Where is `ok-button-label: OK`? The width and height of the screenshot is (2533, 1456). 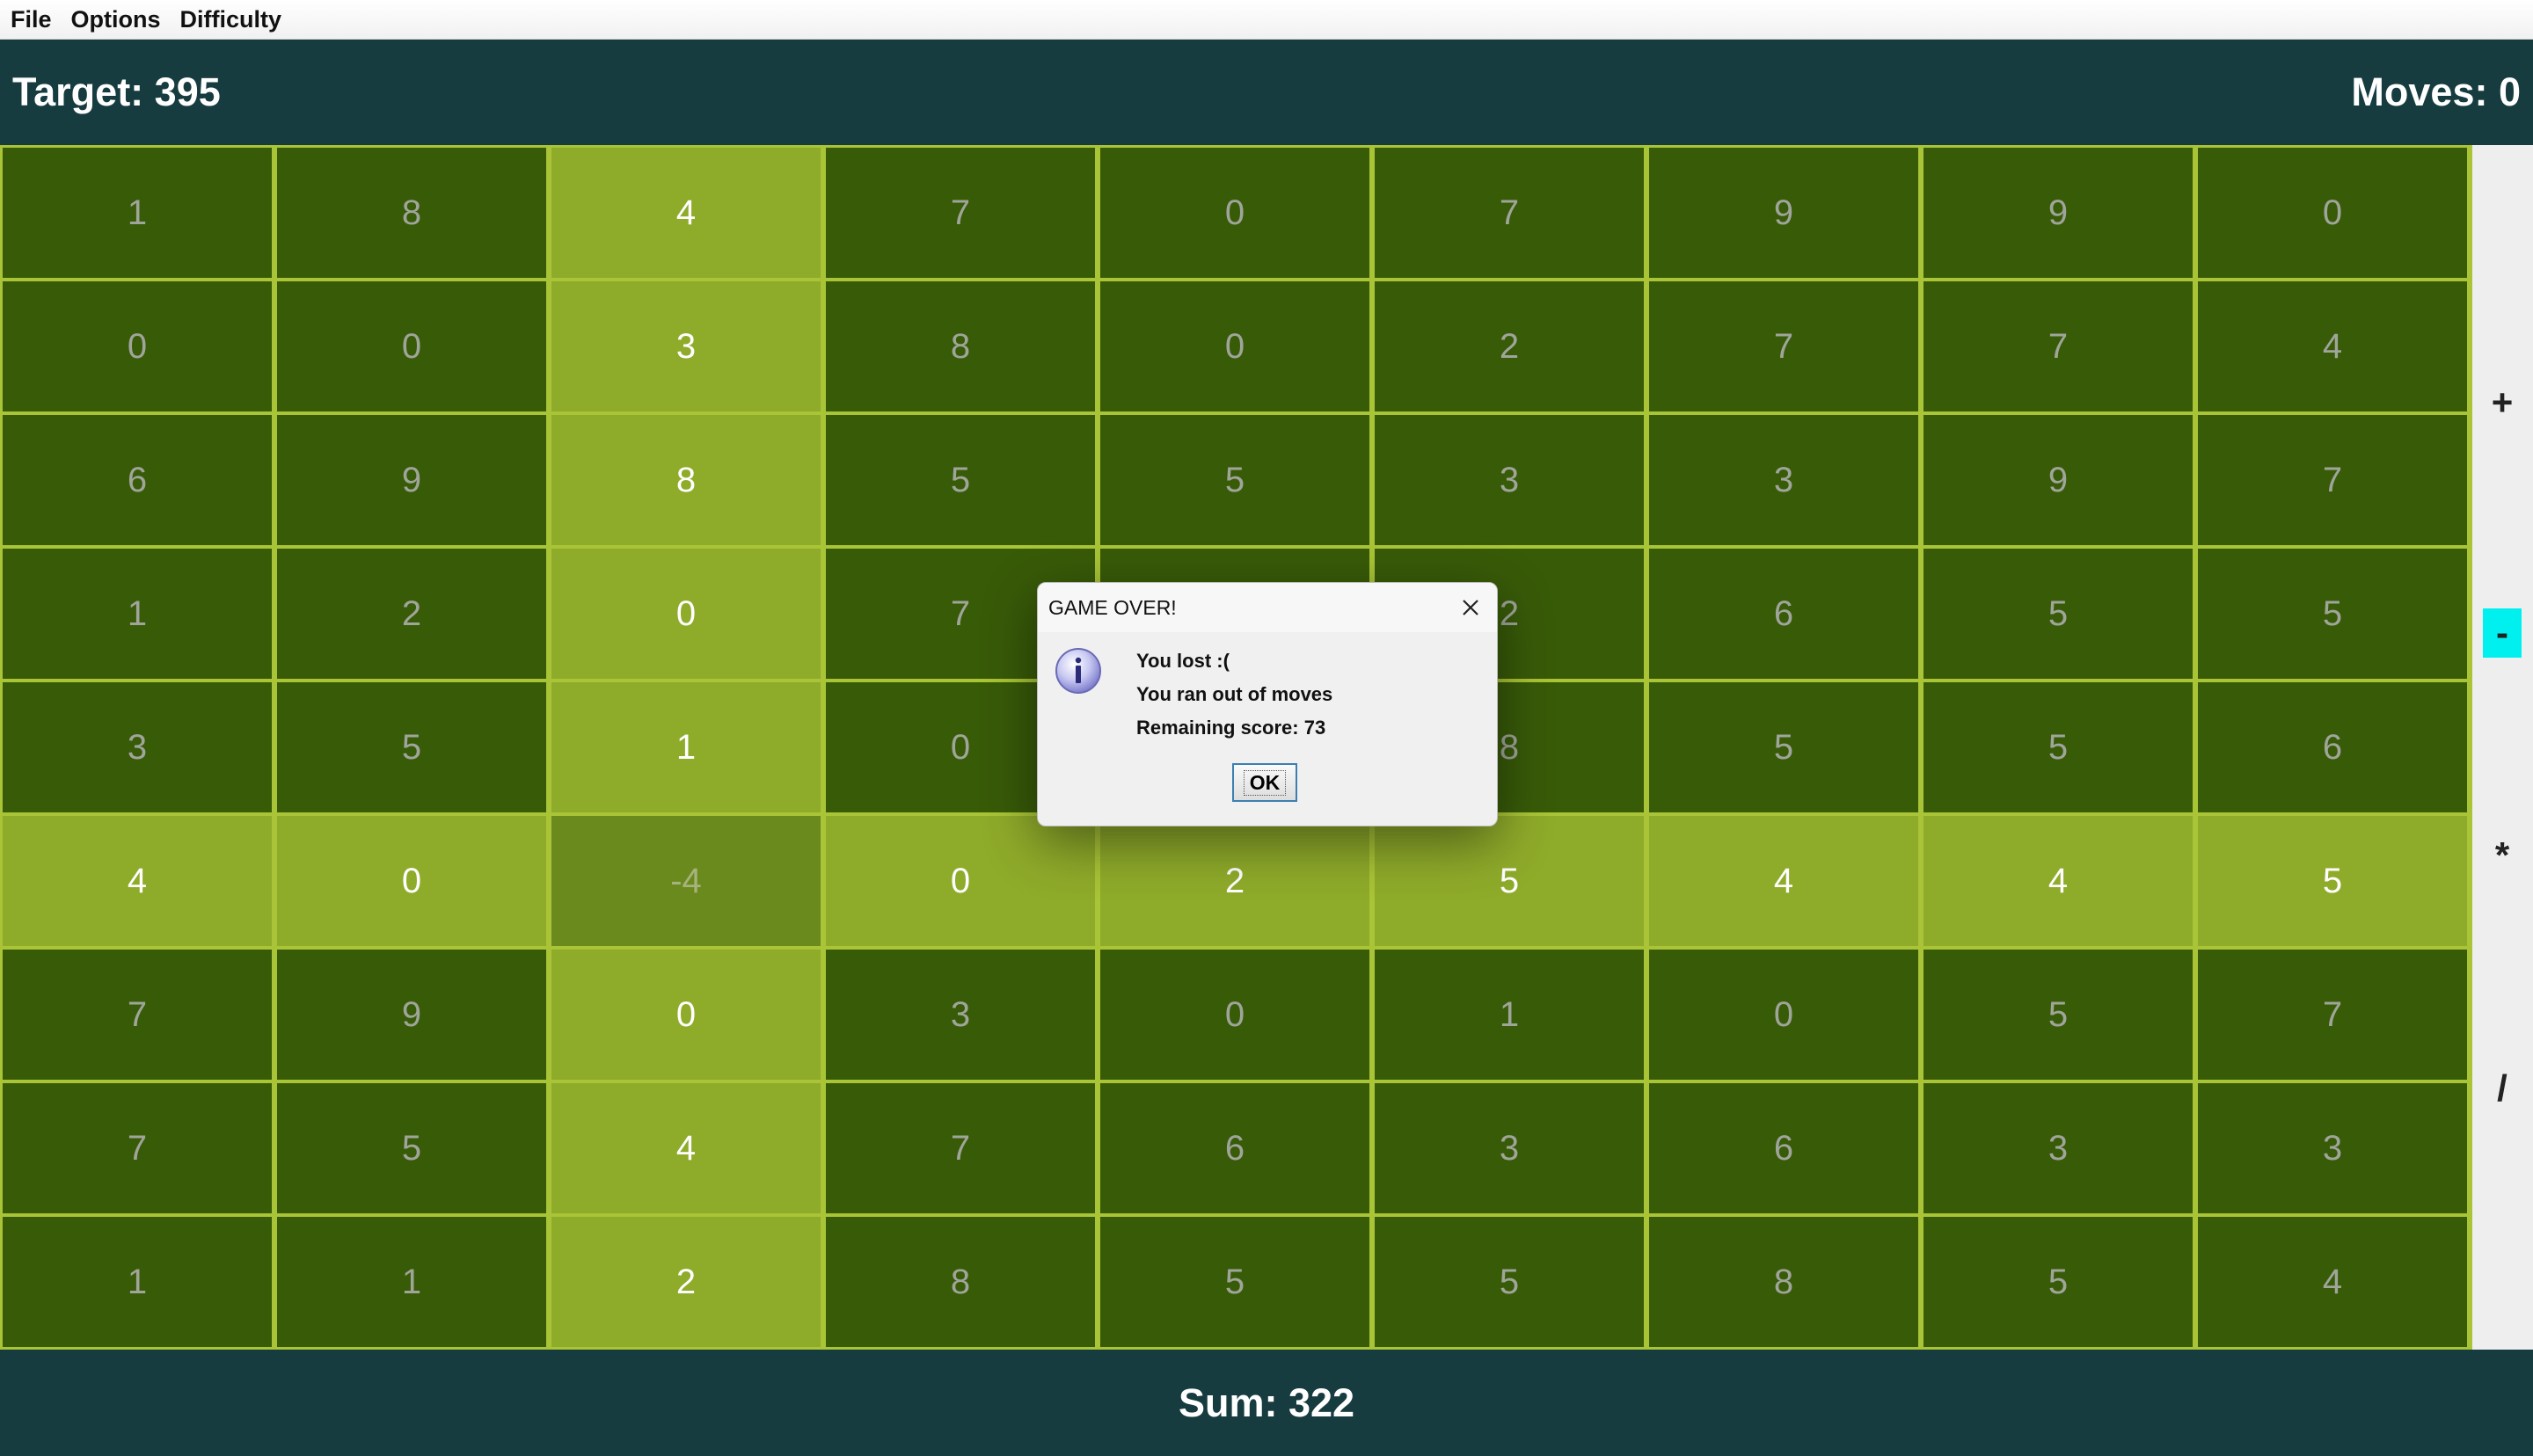
ok-button-label: OK is located at coordinates (1265, 782).